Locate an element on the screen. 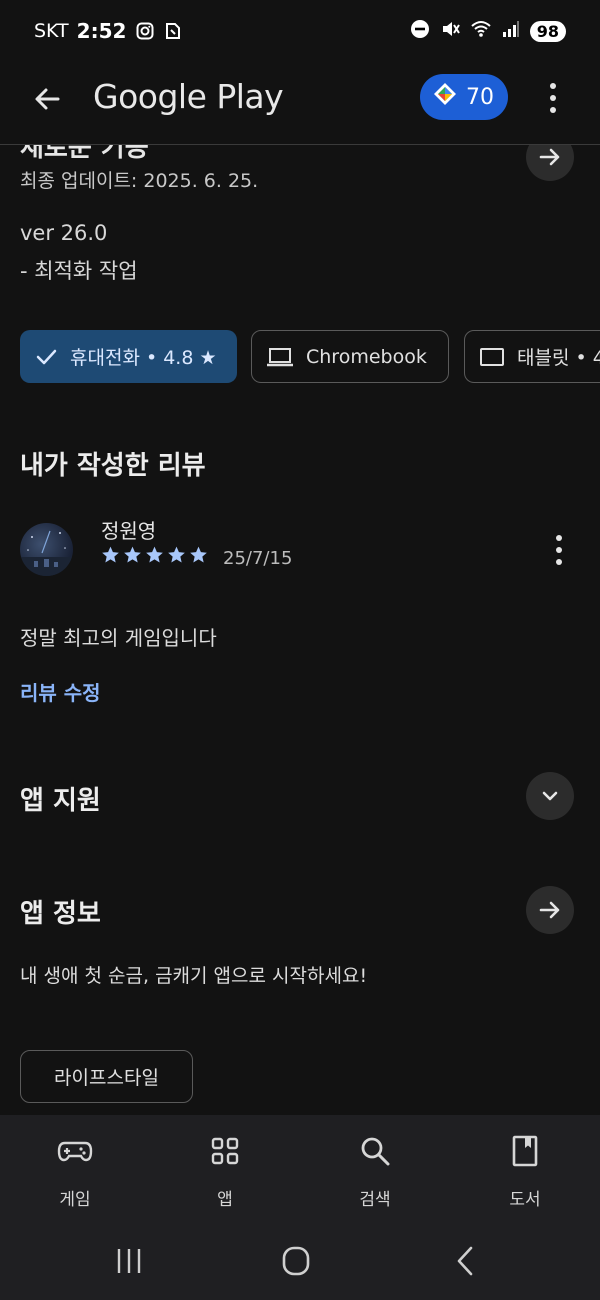 The image size is (600, 1300). nav-item-apps: 앱 is located at coordinates (225, 1170).